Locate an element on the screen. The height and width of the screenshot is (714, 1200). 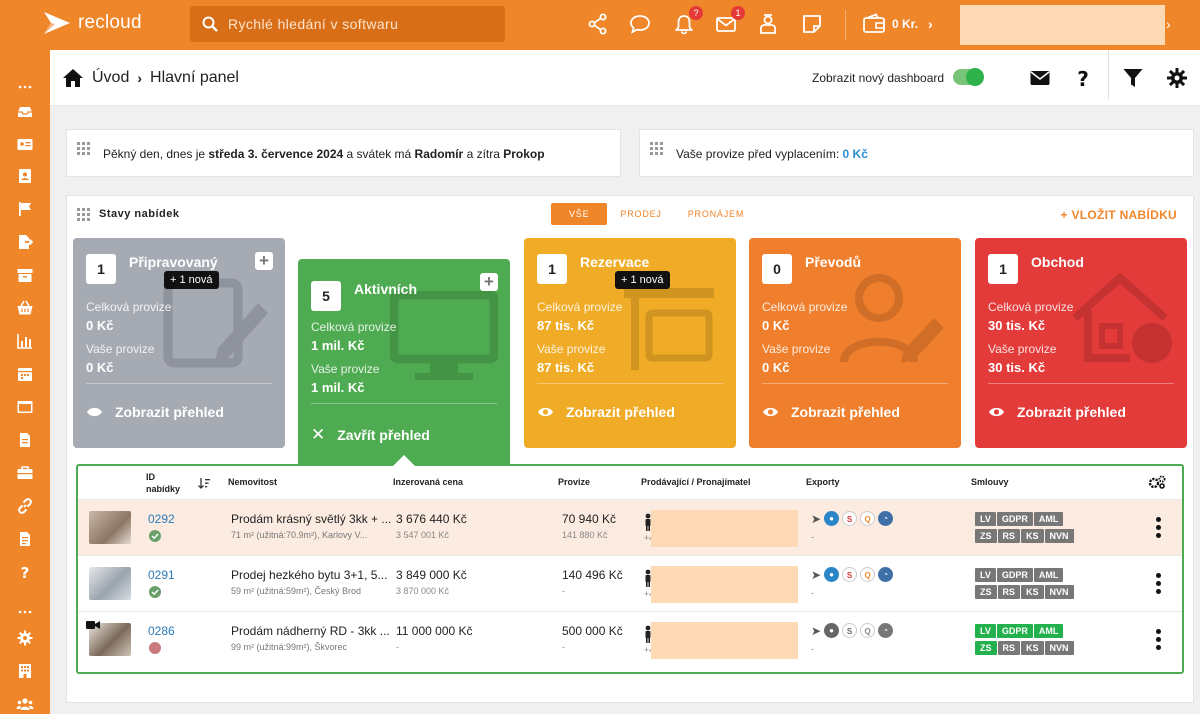
add-offer-button: + VLOŽIT NABÍDKU is located at coordinates (1119, 215).